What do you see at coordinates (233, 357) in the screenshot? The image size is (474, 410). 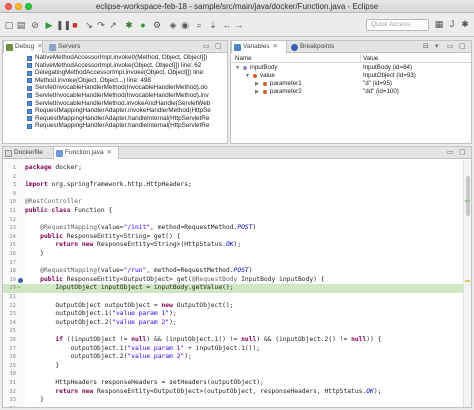 I see `code-line: 28 outputObject.2("value param 2");` at bounding box center [233, 357].